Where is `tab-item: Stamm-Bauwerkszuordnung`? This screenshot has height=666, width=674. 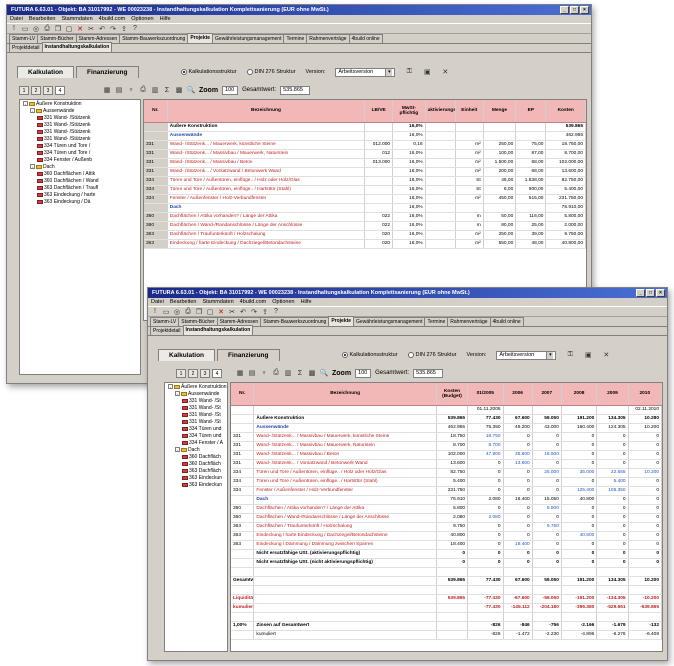
tab-item: Stamm-Bauwerkszuordnung is located at coordinates (154, 38).